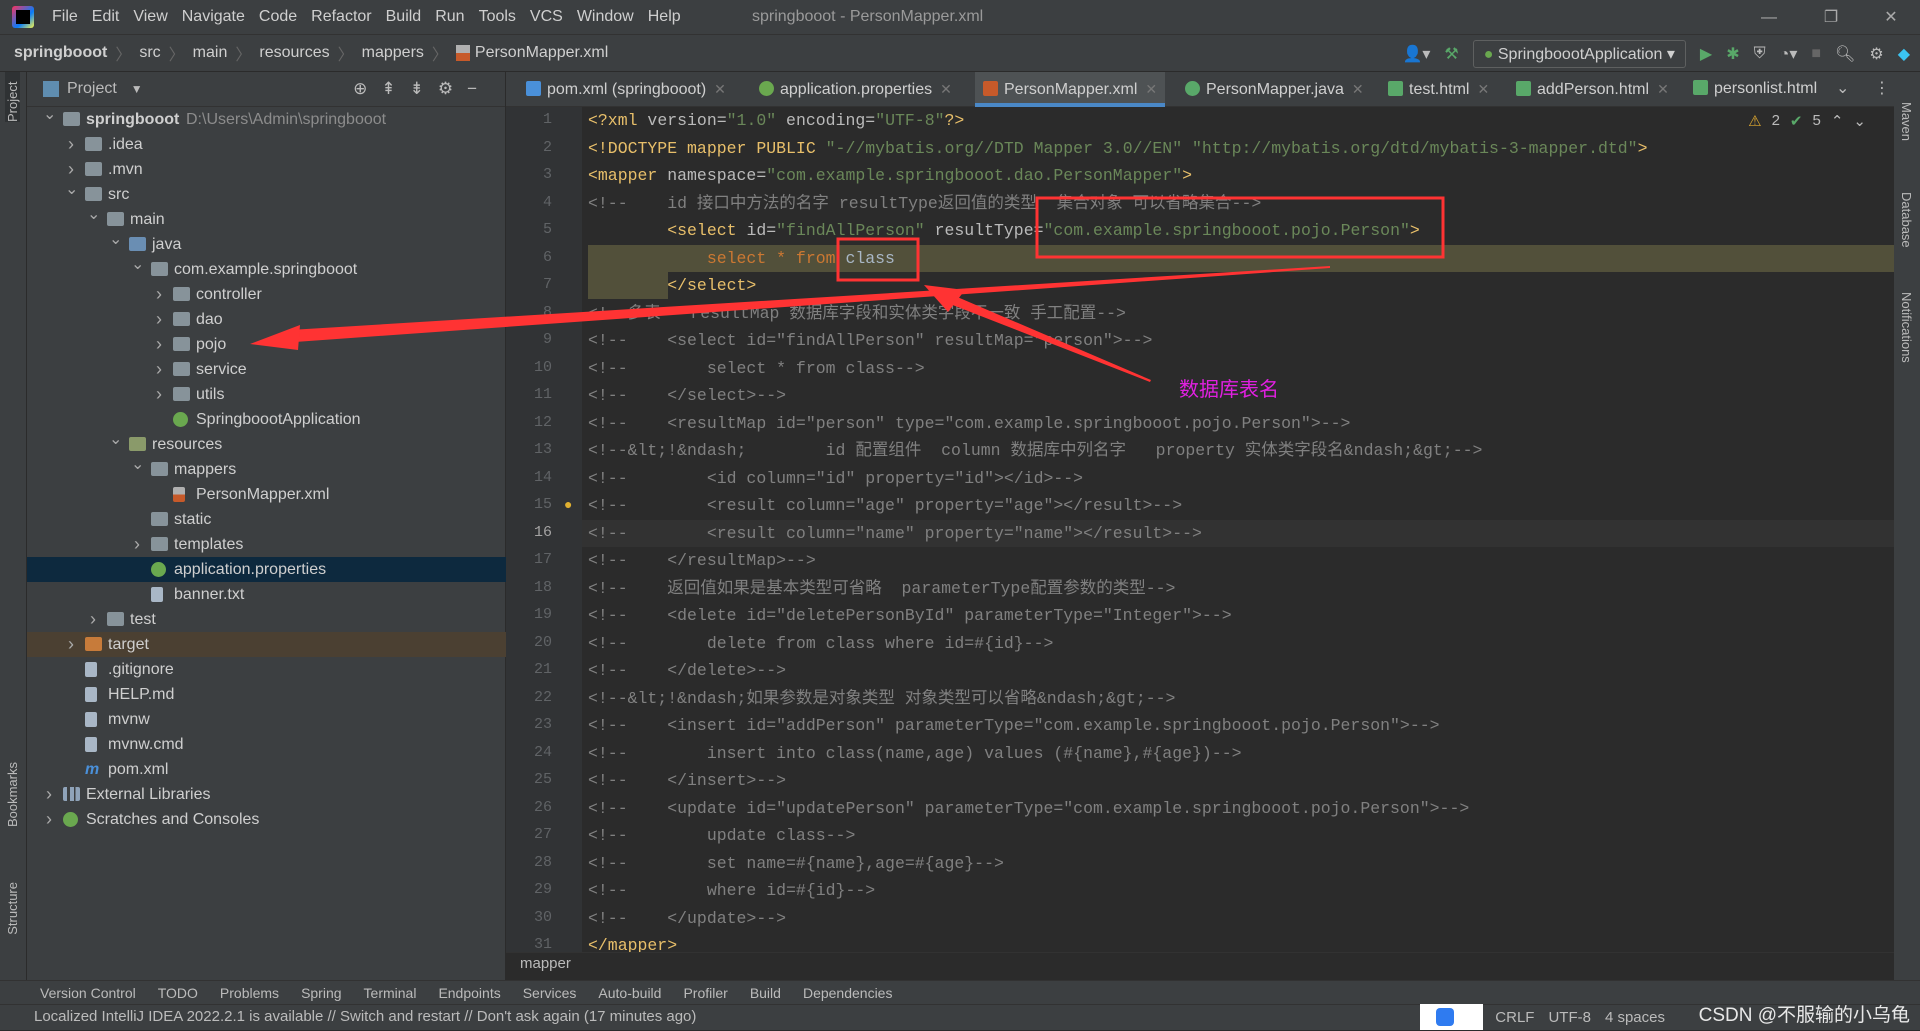 The image size is (1920, 1031). I want to click on tree-item: m pom.xml, so click(266, 769).